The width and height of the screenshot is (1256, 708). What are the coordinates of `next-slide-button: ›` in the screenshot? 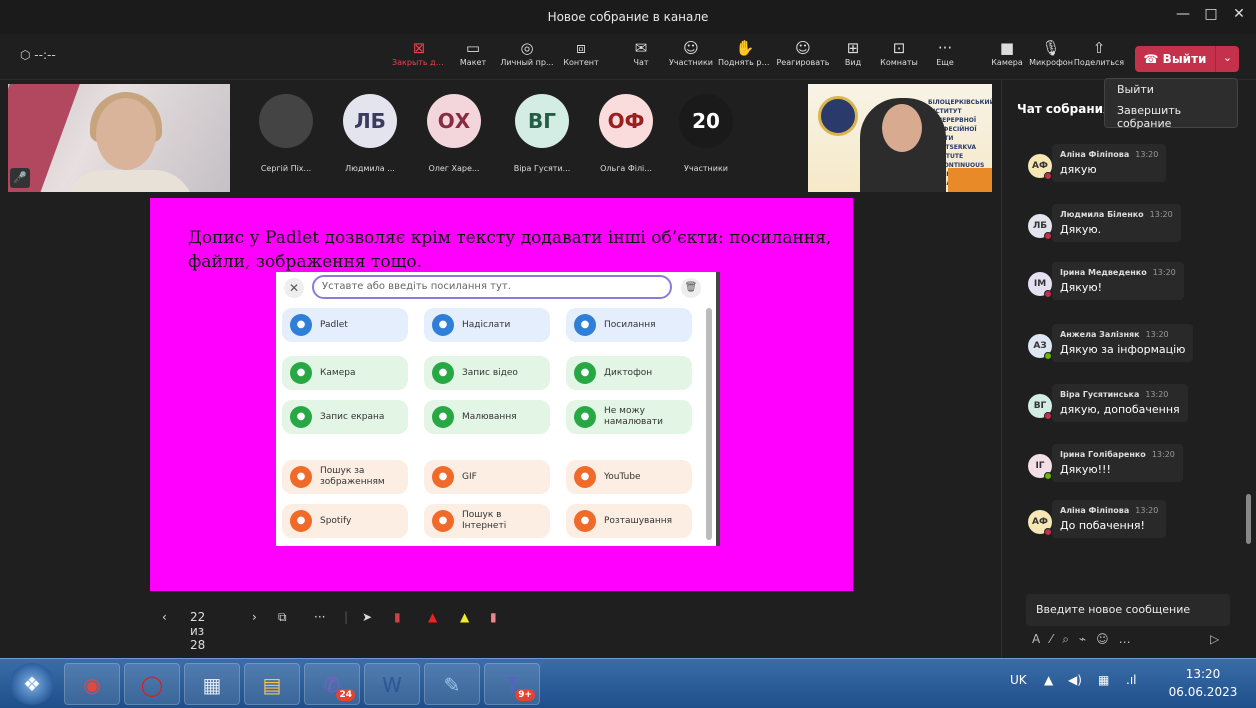 It's located at (254, 617).